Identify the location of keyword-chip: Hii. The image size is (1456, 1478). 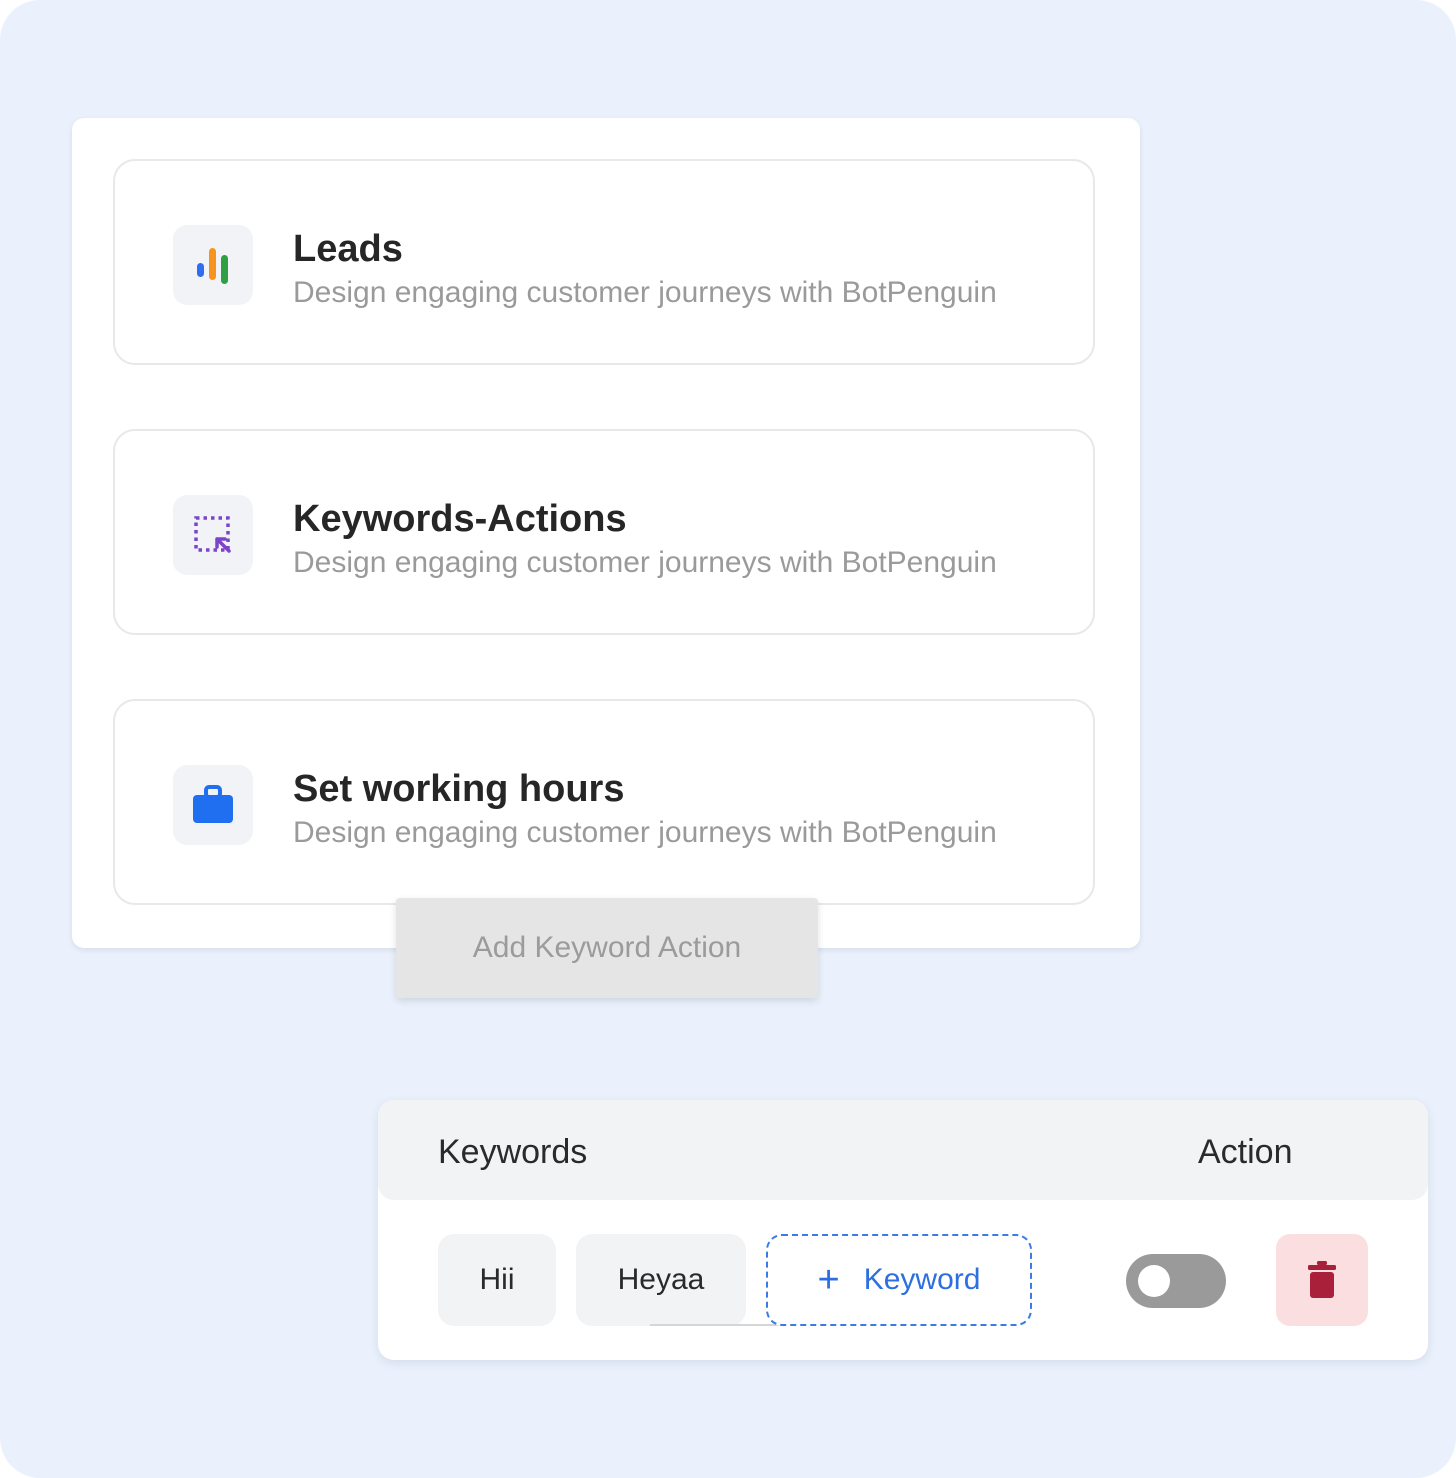
(497, 1280).